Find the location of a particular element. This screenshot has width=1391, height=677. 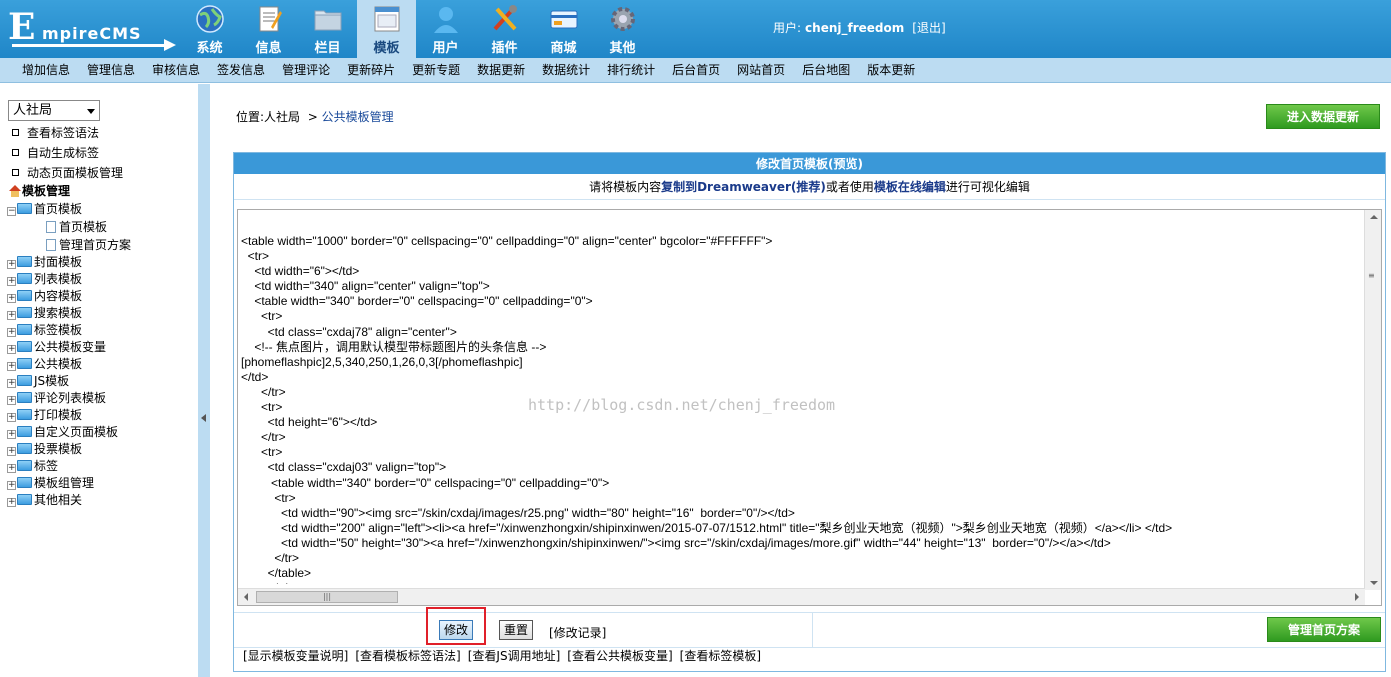

manage-scheme-button: 管理首页方案 is located at coordinates (1324, 629).